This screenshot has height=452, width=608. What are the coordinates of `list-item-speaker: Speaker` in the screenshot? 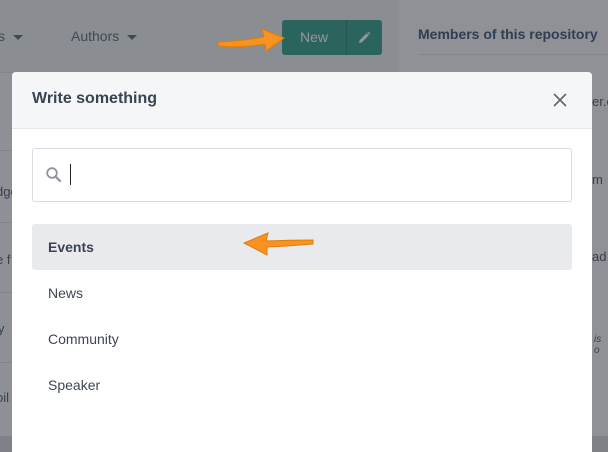 It's located at (302, 385).